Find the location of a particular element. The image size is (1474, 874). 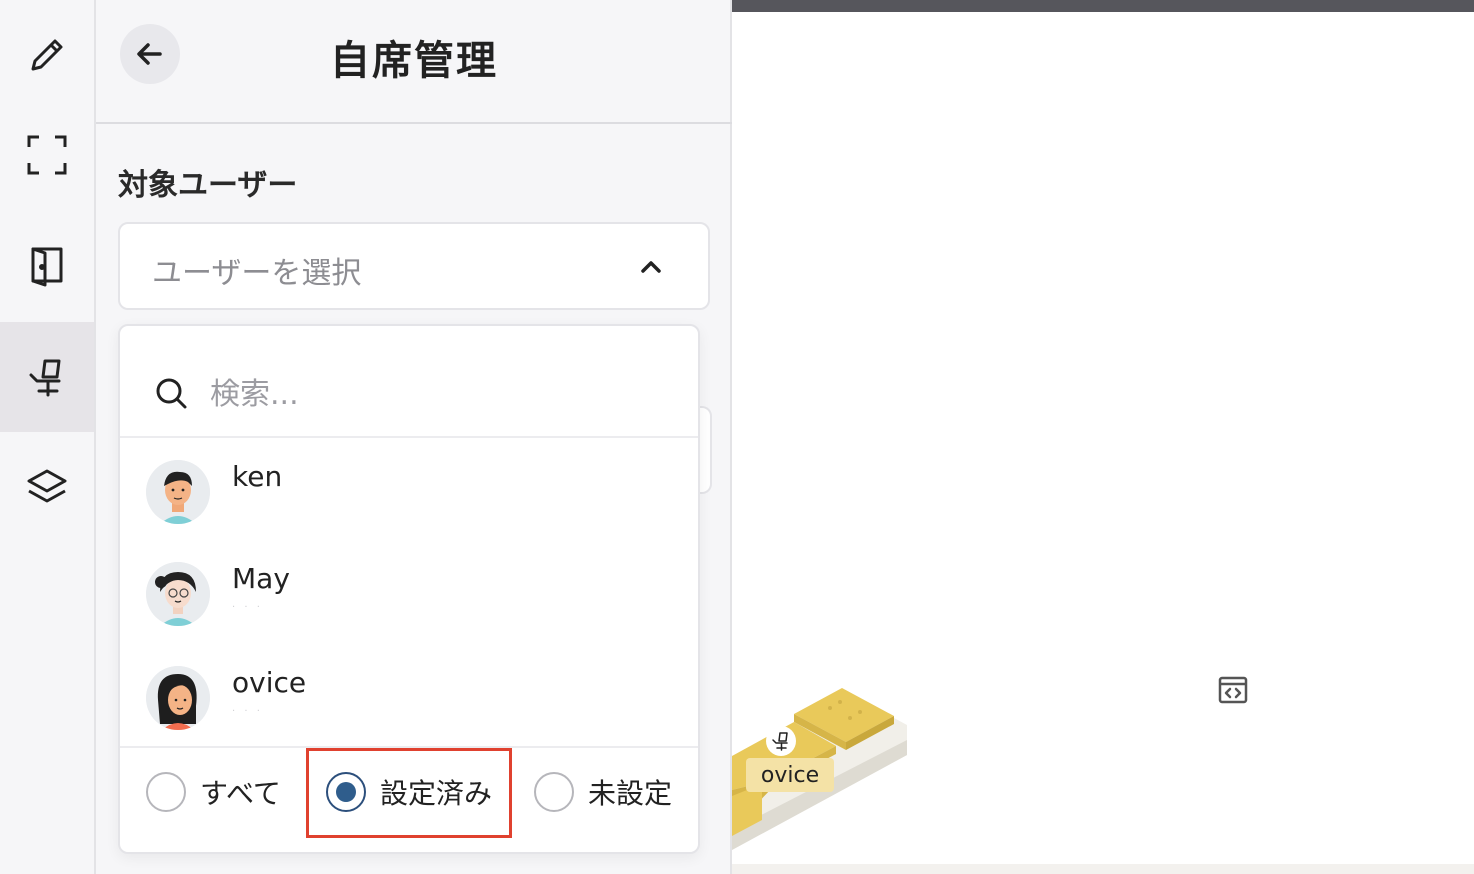

woman-avatar-icon is located at coordinates (178, 698).